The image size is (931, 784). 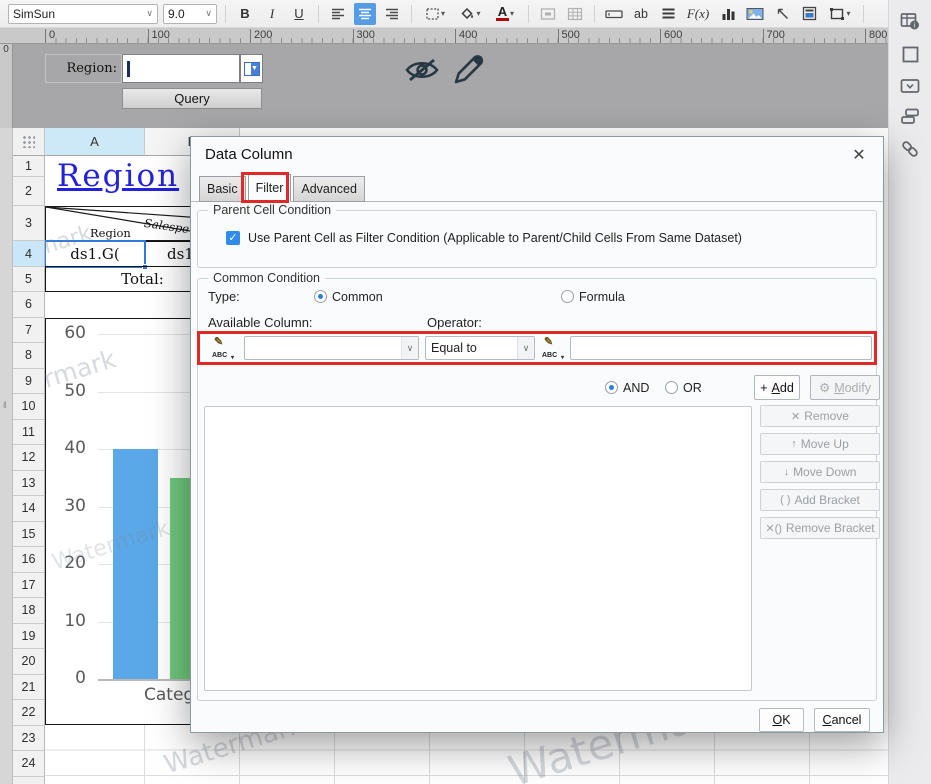 I want to click on available-column-select: ∨, so click(x=331, y=348).